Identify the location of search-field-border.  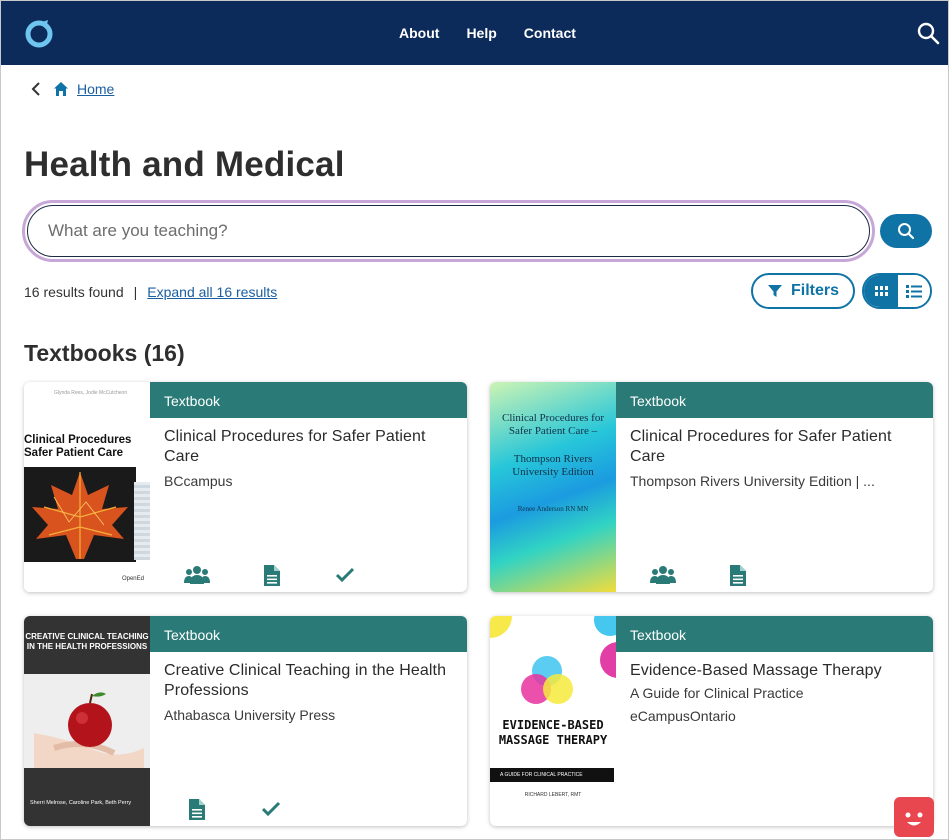
(448, 231).